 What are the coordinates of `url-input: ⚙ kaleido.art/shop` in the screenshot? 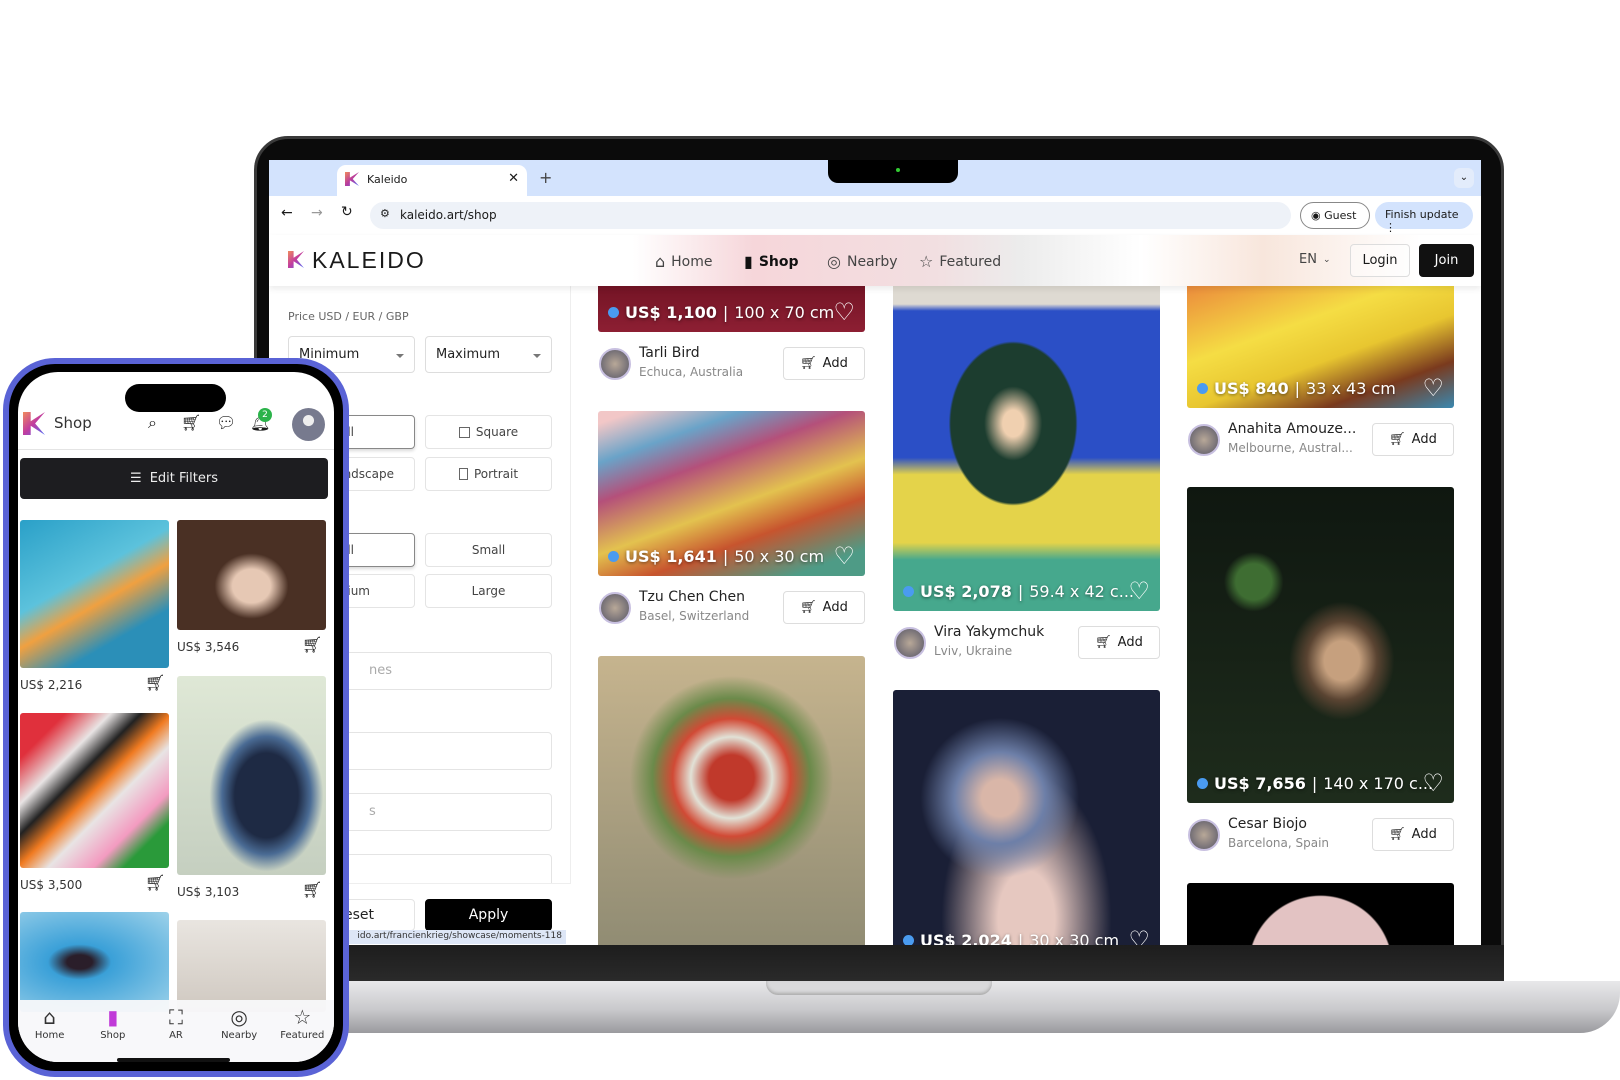 It's located at (830, 215).